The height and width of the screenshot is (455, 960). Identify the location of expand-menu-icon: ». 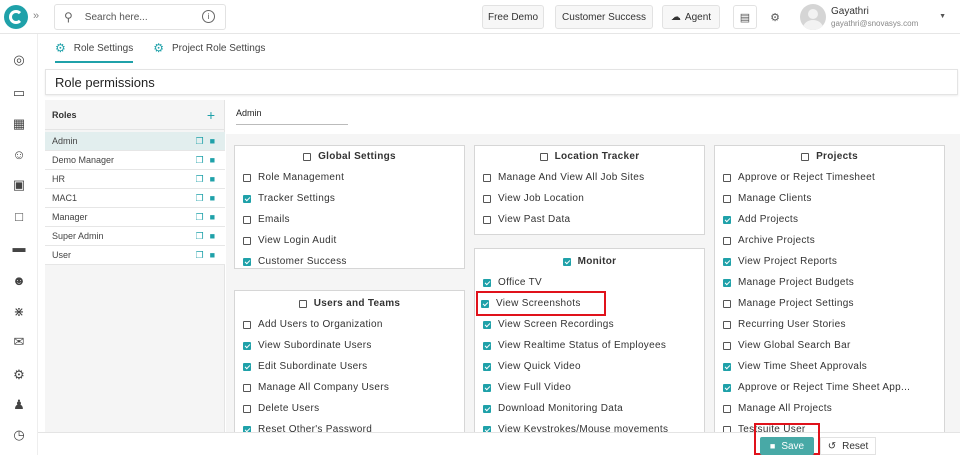
(36, 16).